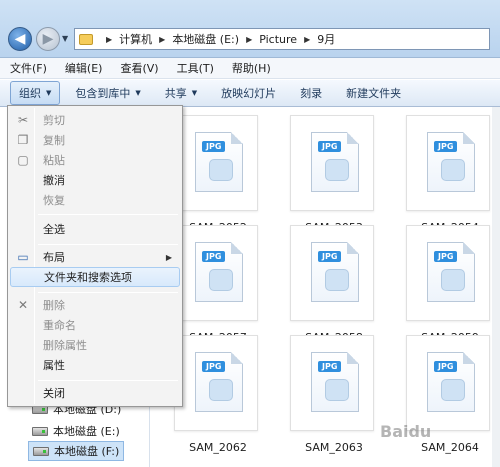  What do you see at coordinates (95, 120) in the screenshot?
I see `menu-item-cut: ✂ 剪切` at bounding box center [95, 120].